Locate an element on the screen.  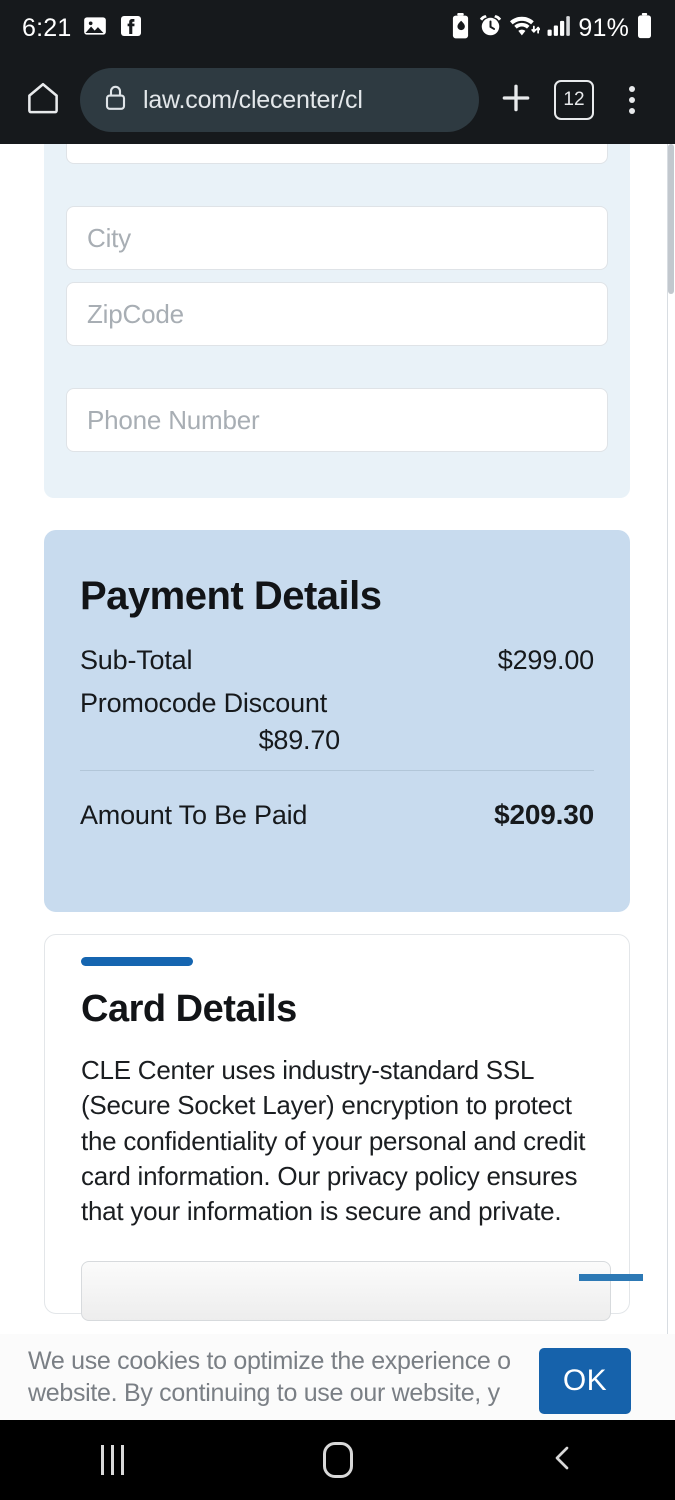
recents-button is located at coordinates (113, 1460).